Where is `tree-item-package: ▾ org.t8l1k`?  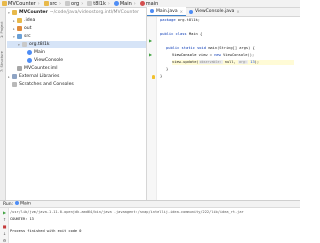
tree-item-package: ▾ org.t8l1k is located at coordinates (76, 44).